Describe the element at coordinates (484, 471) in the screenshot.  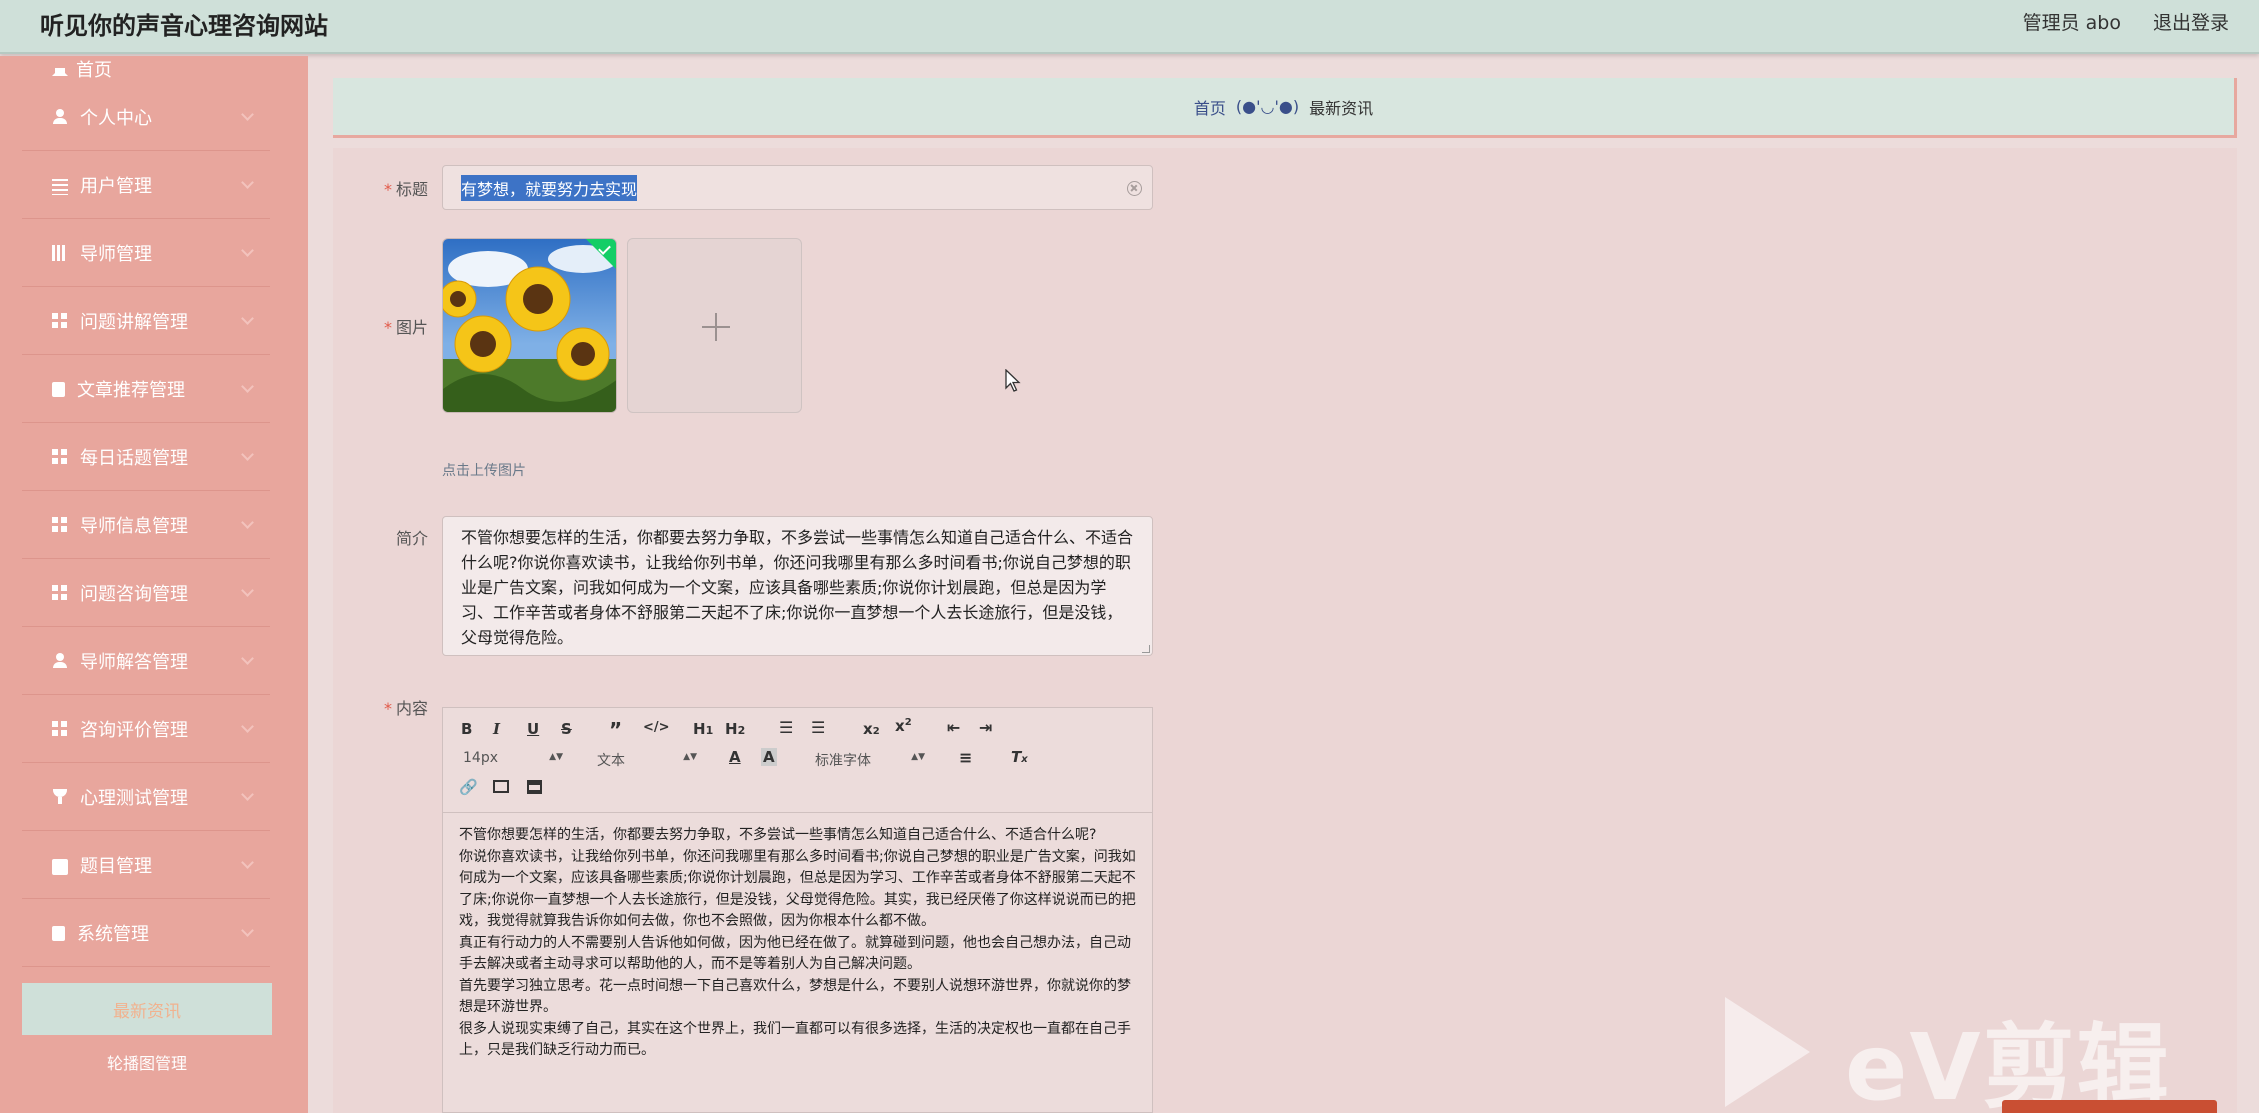
I see `upload-hint: 点击上传图片` at that location.